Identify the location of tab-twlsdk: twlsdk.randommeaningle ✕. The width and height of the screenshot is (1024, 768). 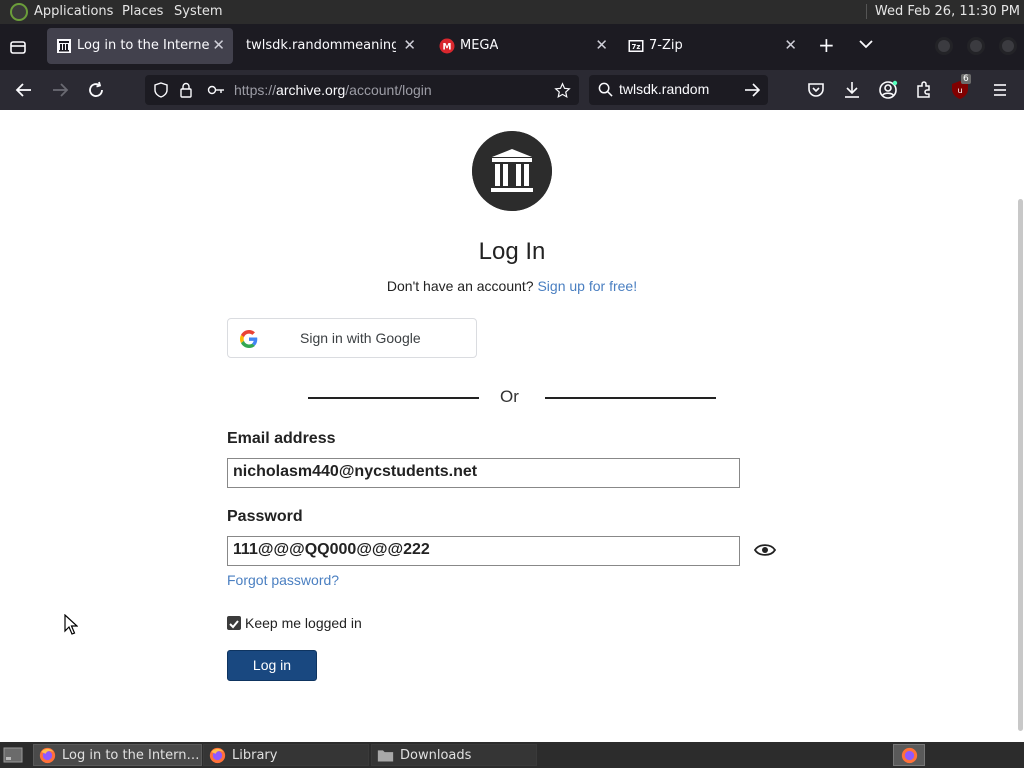
(331, 46).